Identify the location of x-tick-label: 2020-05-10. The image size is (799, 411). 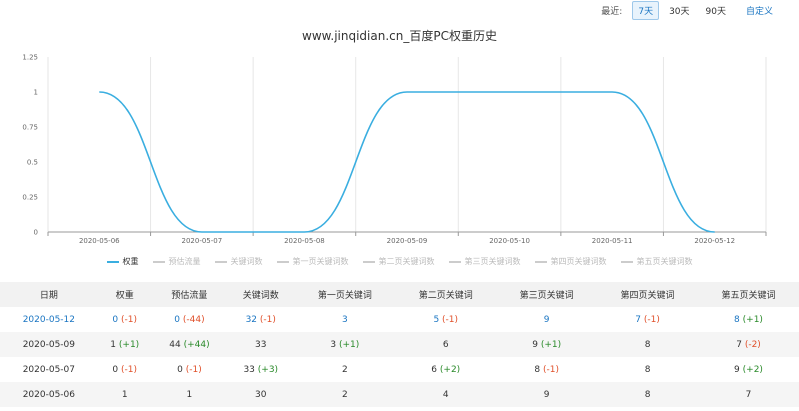
(509, 241).